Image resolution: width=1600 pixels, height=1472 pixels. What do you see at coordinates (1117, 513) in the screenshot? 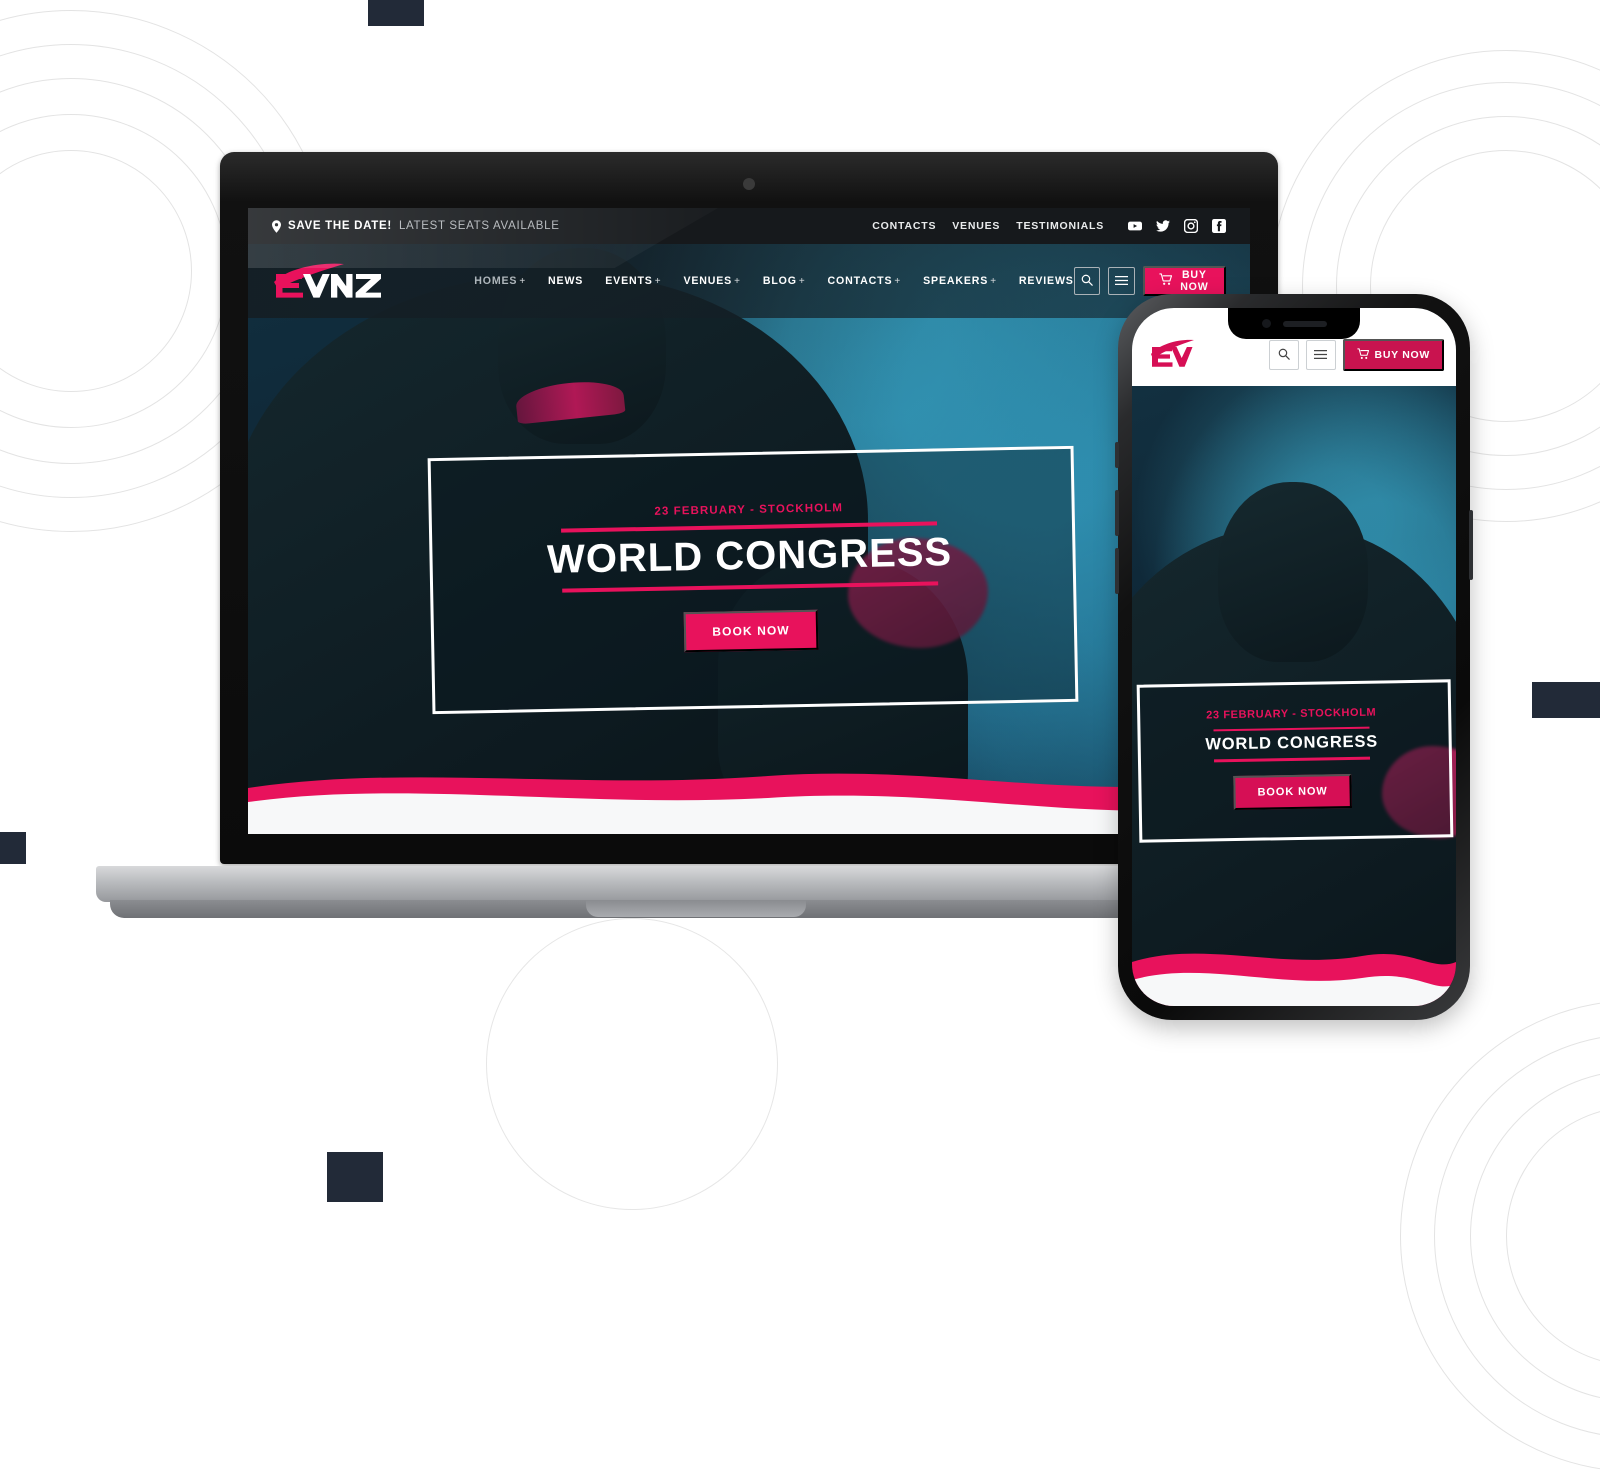
I see `phone-volume-up-button` at bounding box center [1117, 513].